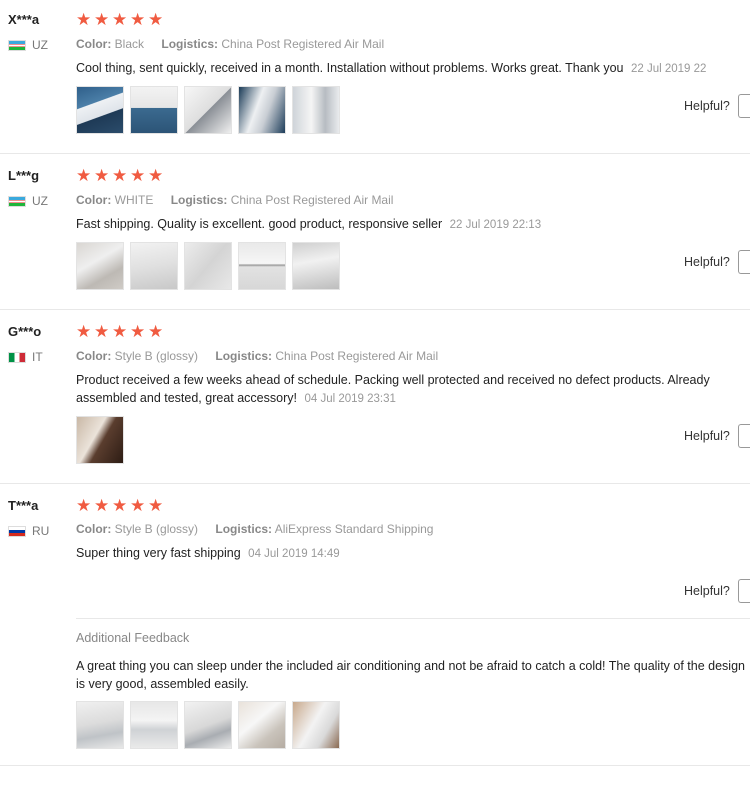 This screenshot has width=750, height=800. What do you see at coordinates (294, 554) in the screenshot?
I see `review-date: 04 Jul 2019 14:49` at bounding box center [294, 554].